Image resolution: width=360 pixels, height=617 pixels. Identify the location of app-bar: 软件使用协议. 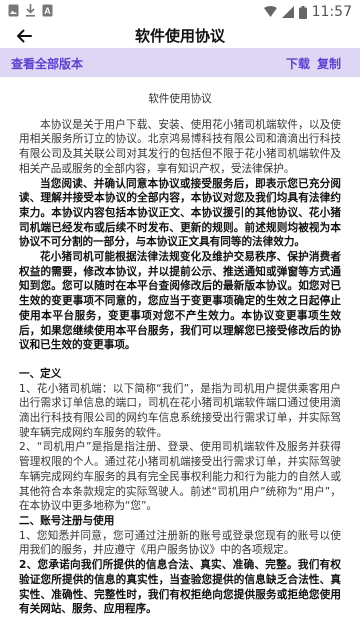
(180, 36).